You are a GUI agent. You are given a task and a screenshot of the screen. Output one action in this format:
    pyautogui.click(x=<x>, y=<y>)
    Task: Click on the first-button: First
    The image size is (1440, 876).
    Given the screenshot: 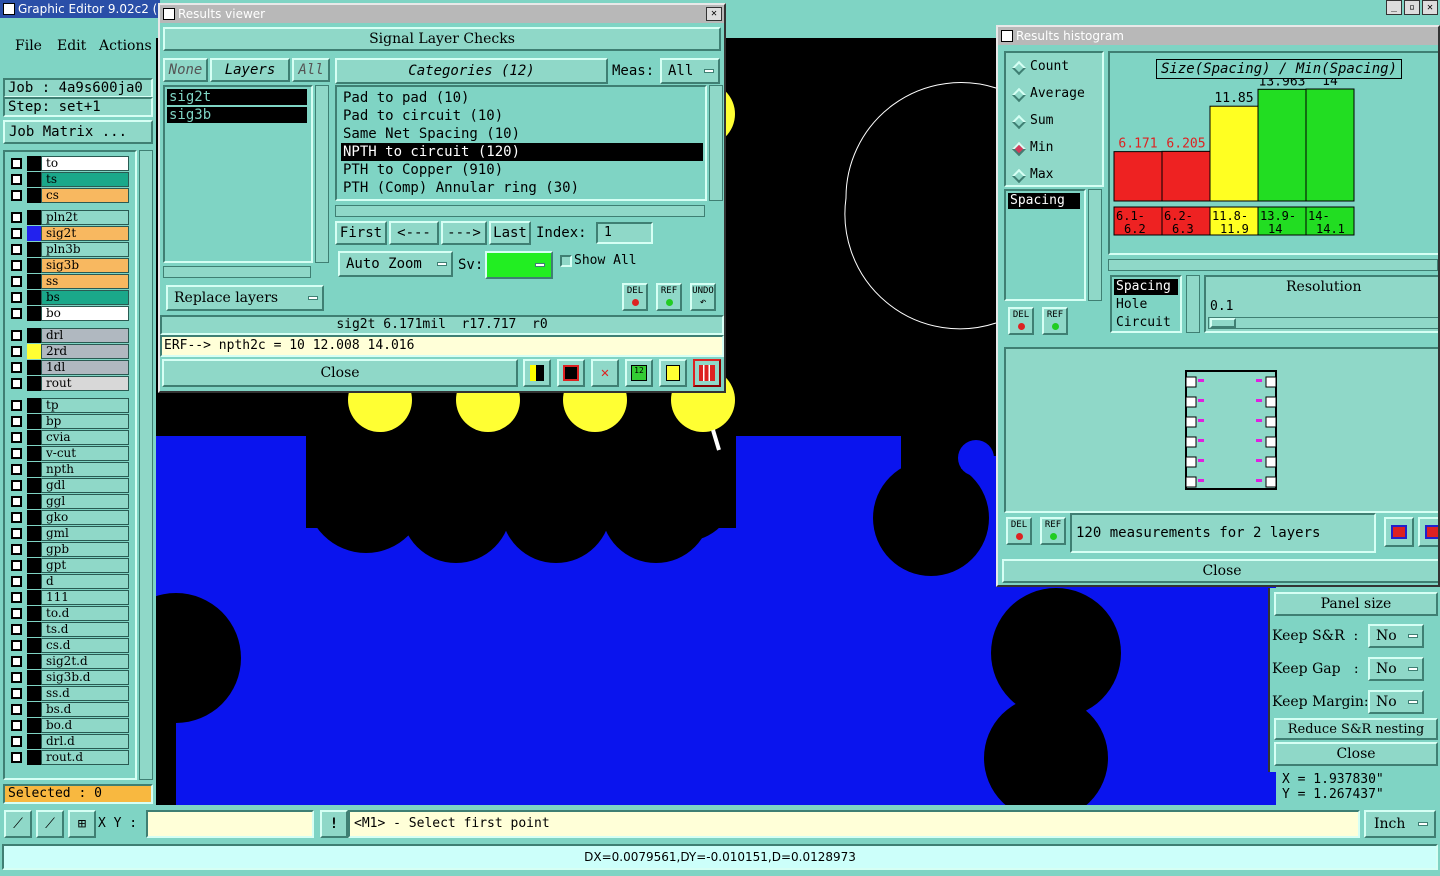 What is the action you would take?
    pyautogui.click(x=361, y=233)
    